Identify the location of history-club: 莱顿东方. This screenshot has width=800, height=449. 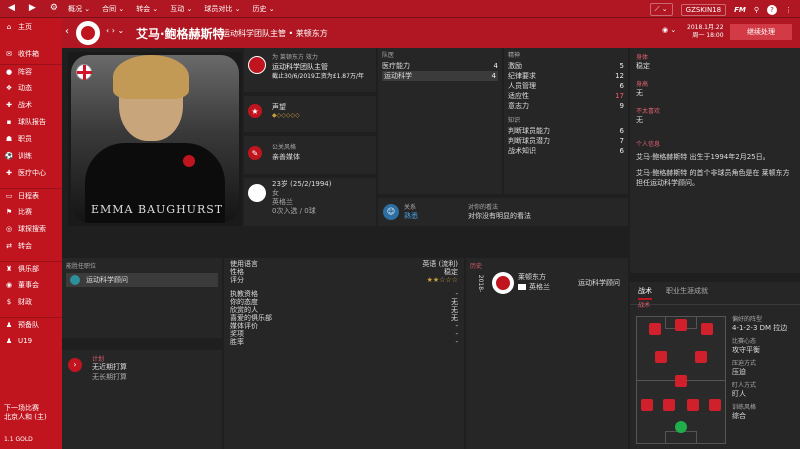
(532, 277).